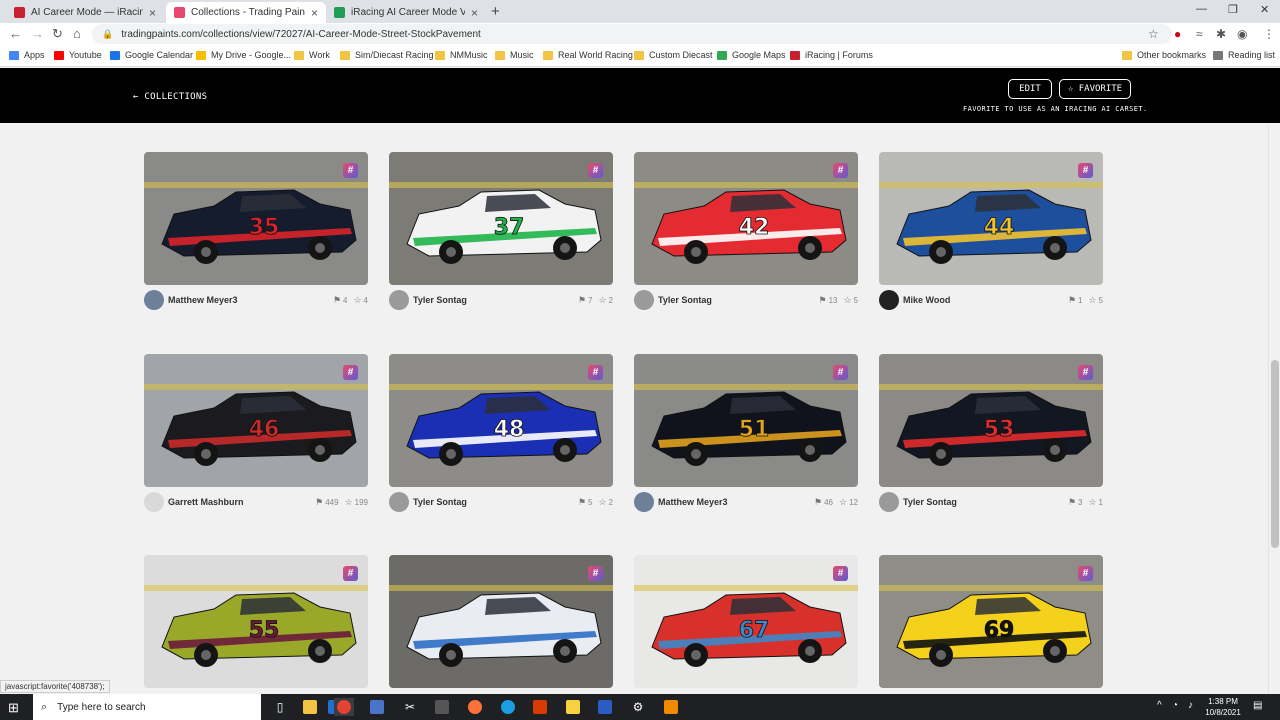 The width and height of the screenshot is (1280, 720). Describe the element at coordinates (78, 55) in the screenshot. I see `bookmark-youtube: Youtube` at that location.